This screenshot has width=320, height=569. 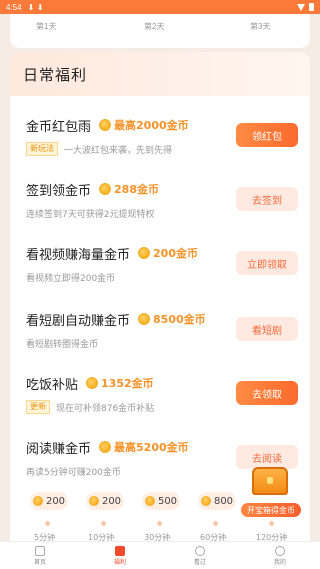 I want to click on go-sign-in-button: 去签到, so click(x=267, y=199).